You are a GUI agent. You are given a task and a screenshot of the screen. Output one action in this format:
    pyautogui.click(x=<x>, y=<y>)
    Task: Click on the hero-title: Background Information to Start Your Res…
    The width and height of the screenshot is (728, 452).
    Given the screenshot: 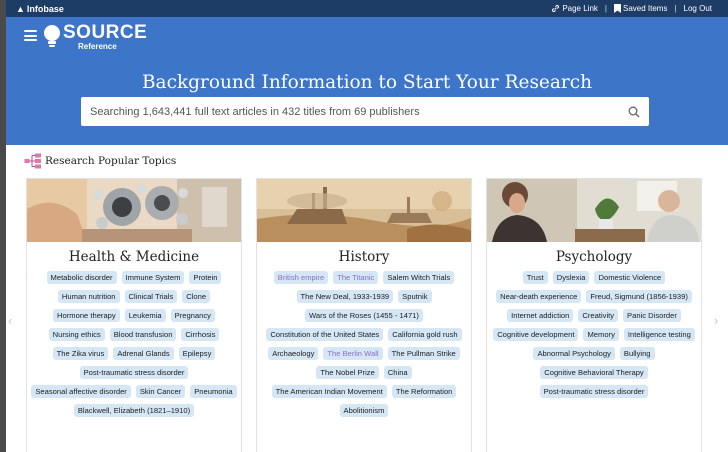 What is the action you would take?
    pyautogui.click(x=367, y=82)
    